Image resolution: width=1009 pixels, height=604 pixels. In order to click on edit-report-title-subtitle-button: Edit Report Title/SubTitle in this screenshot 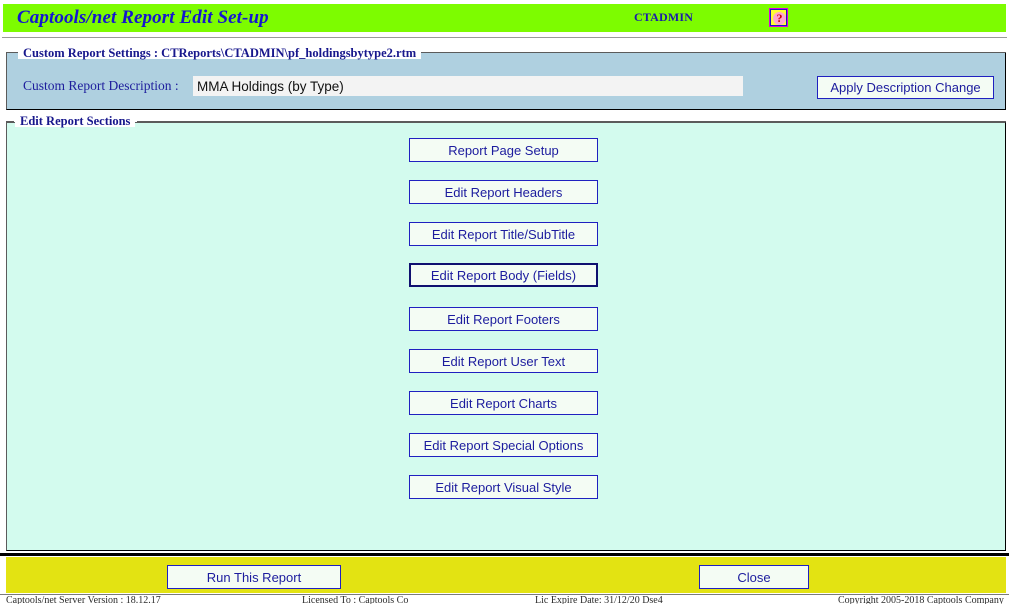, I will do `click(503, 234)`.